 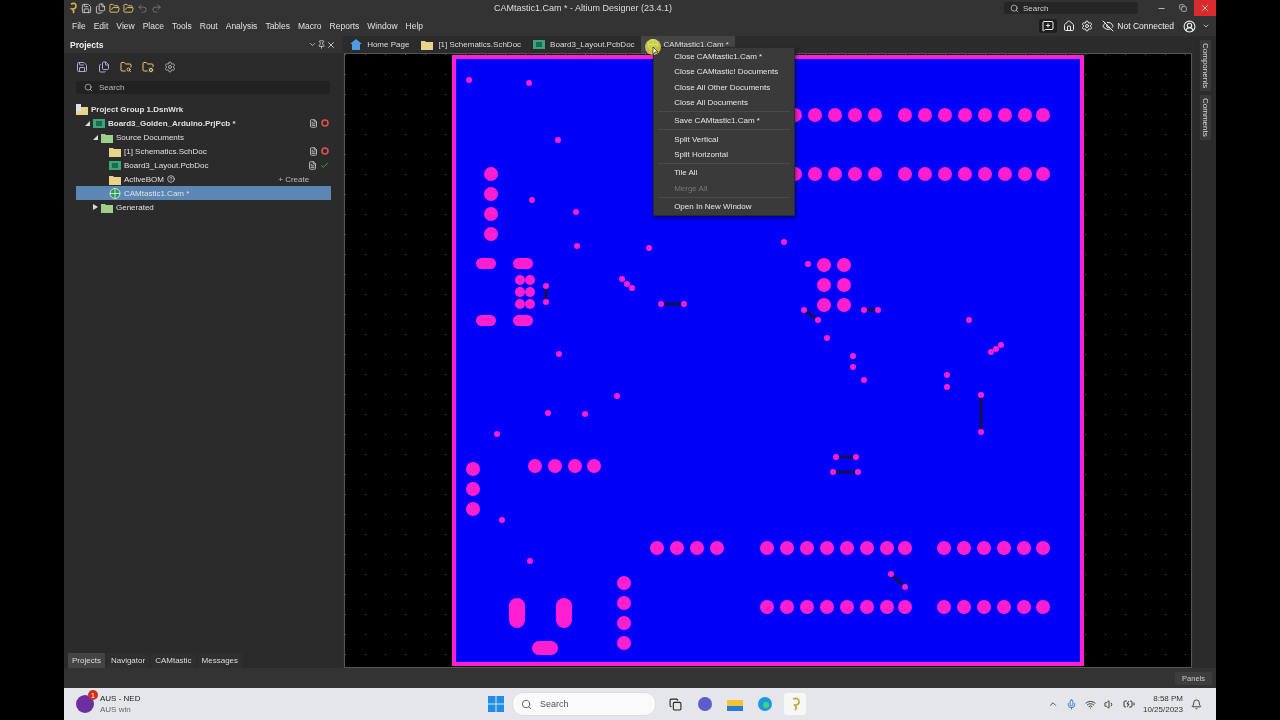 What do you see at coordinates (1109, 704) in the screenshot?
I see `speaker-icon` at bounding box center [1109, 704].